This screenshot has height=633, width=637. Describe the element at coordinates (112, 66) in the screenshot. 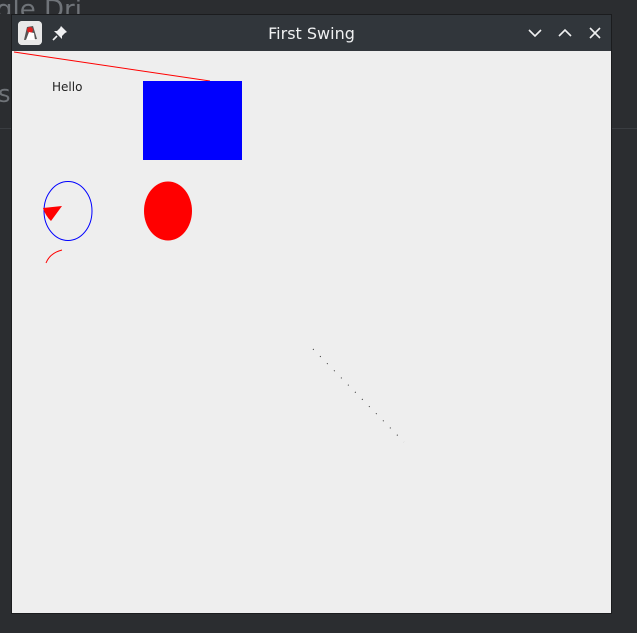

I see `red-line` at that location.